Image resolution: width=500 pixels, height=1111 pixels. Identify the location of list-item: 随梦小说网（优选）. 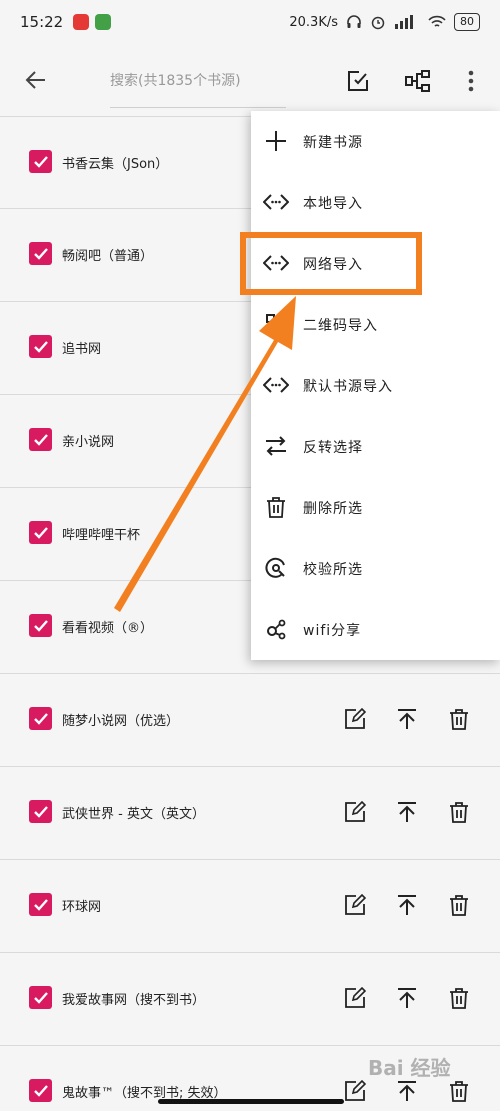
(250, 720).